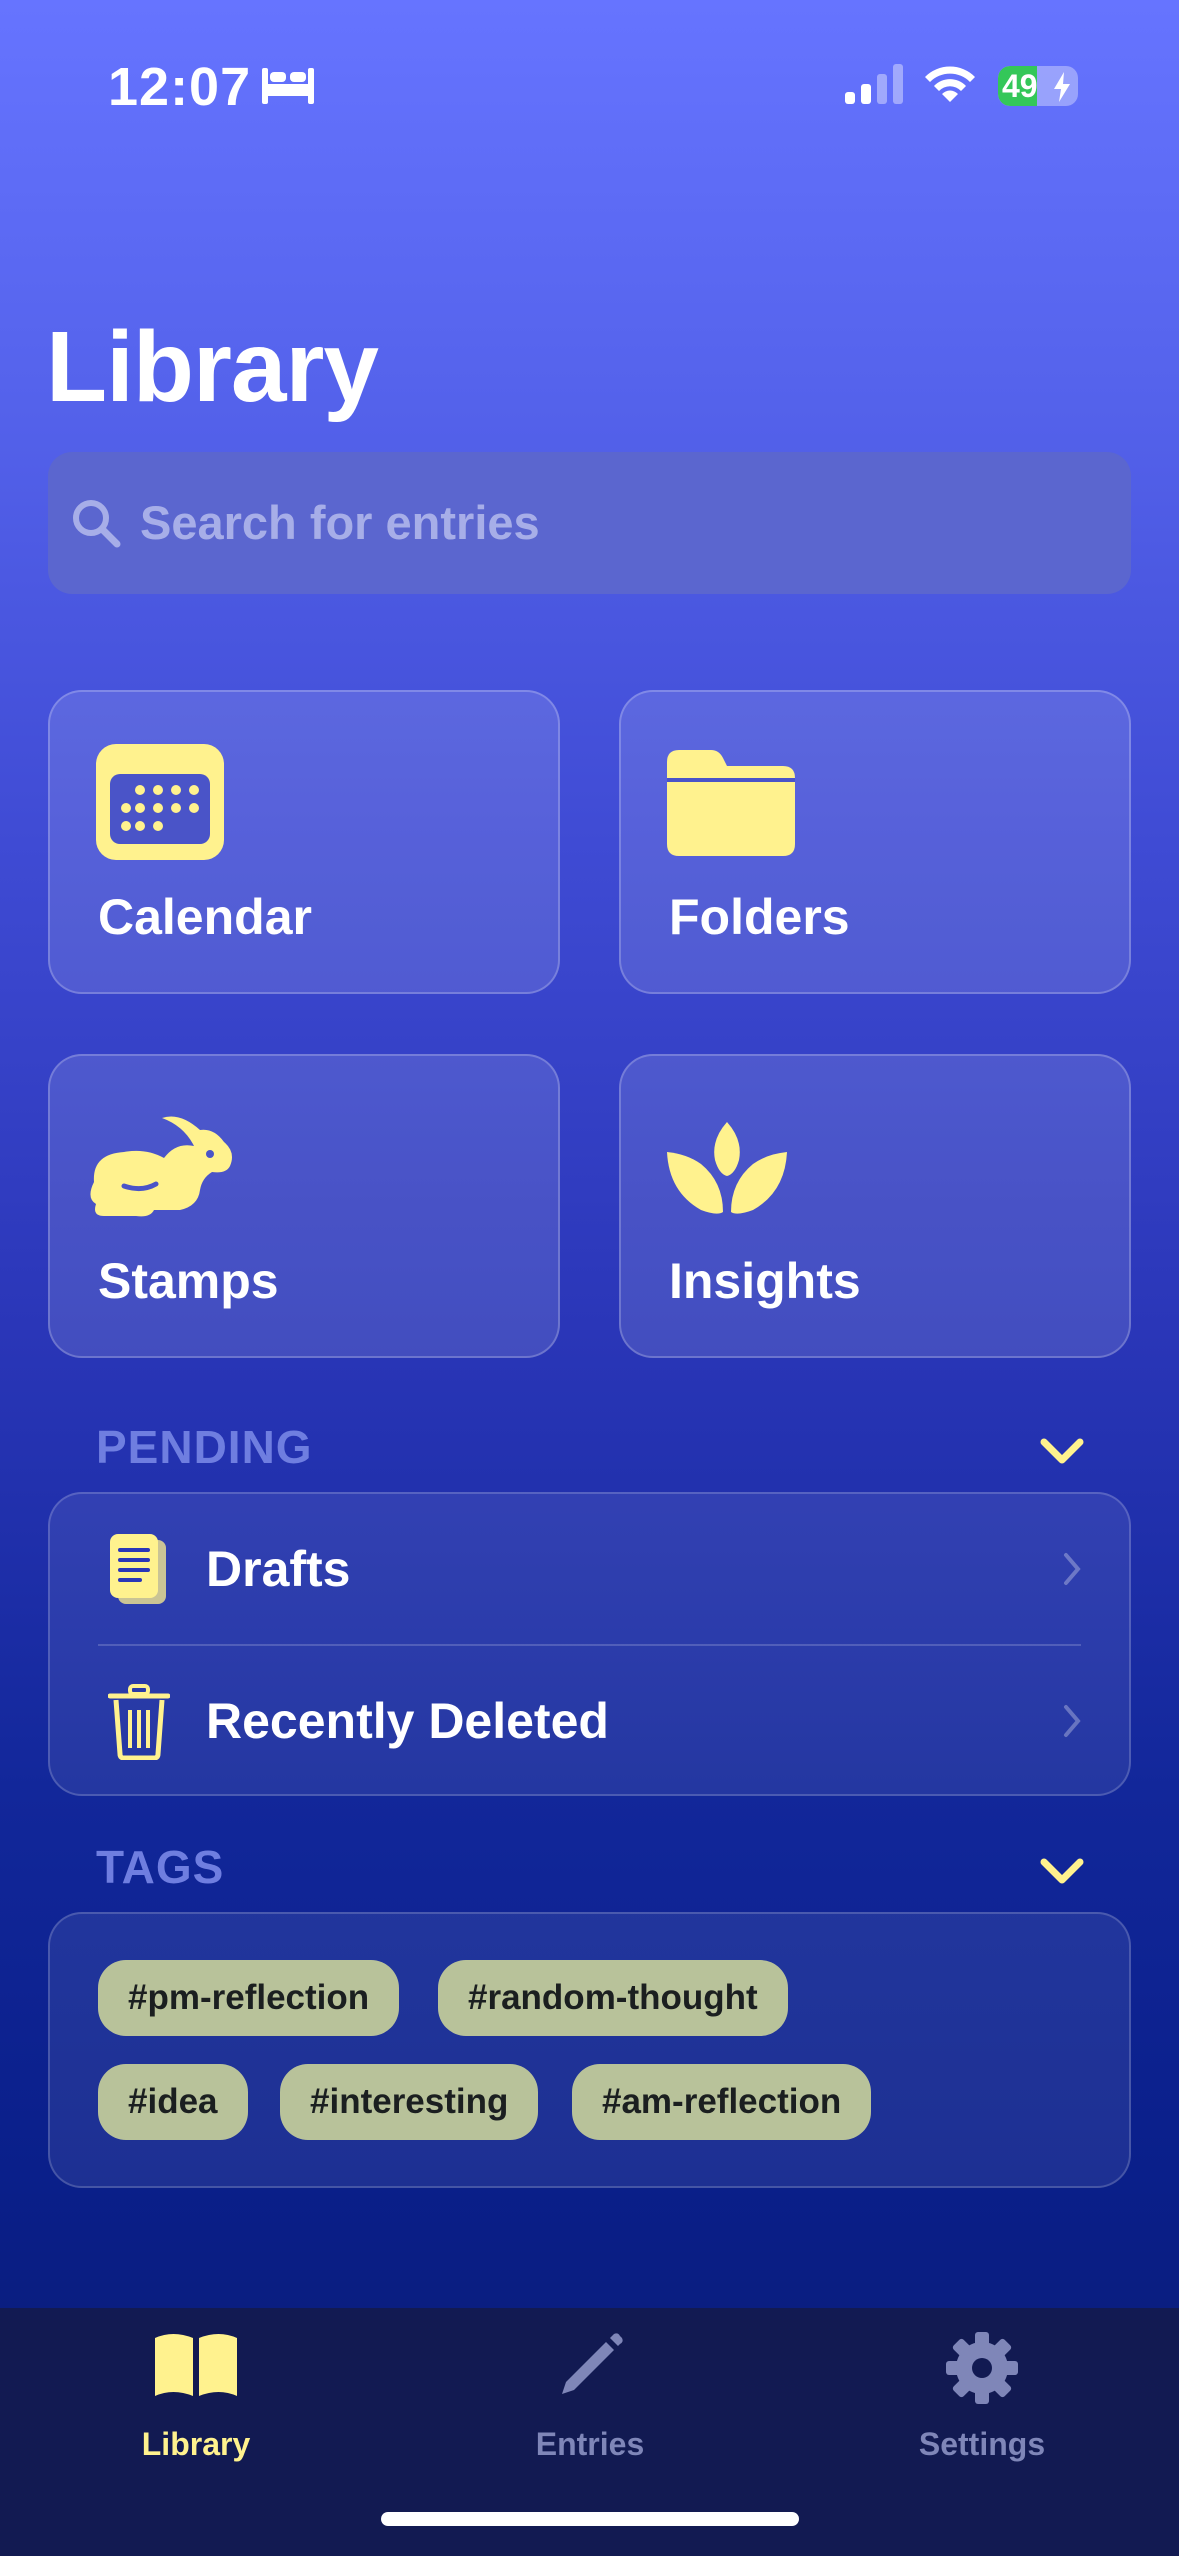 The width and height of the screenshot is (1179, 2556). I want to click on pending-group: Drafts Recently Deleted, so click(589, 1644).